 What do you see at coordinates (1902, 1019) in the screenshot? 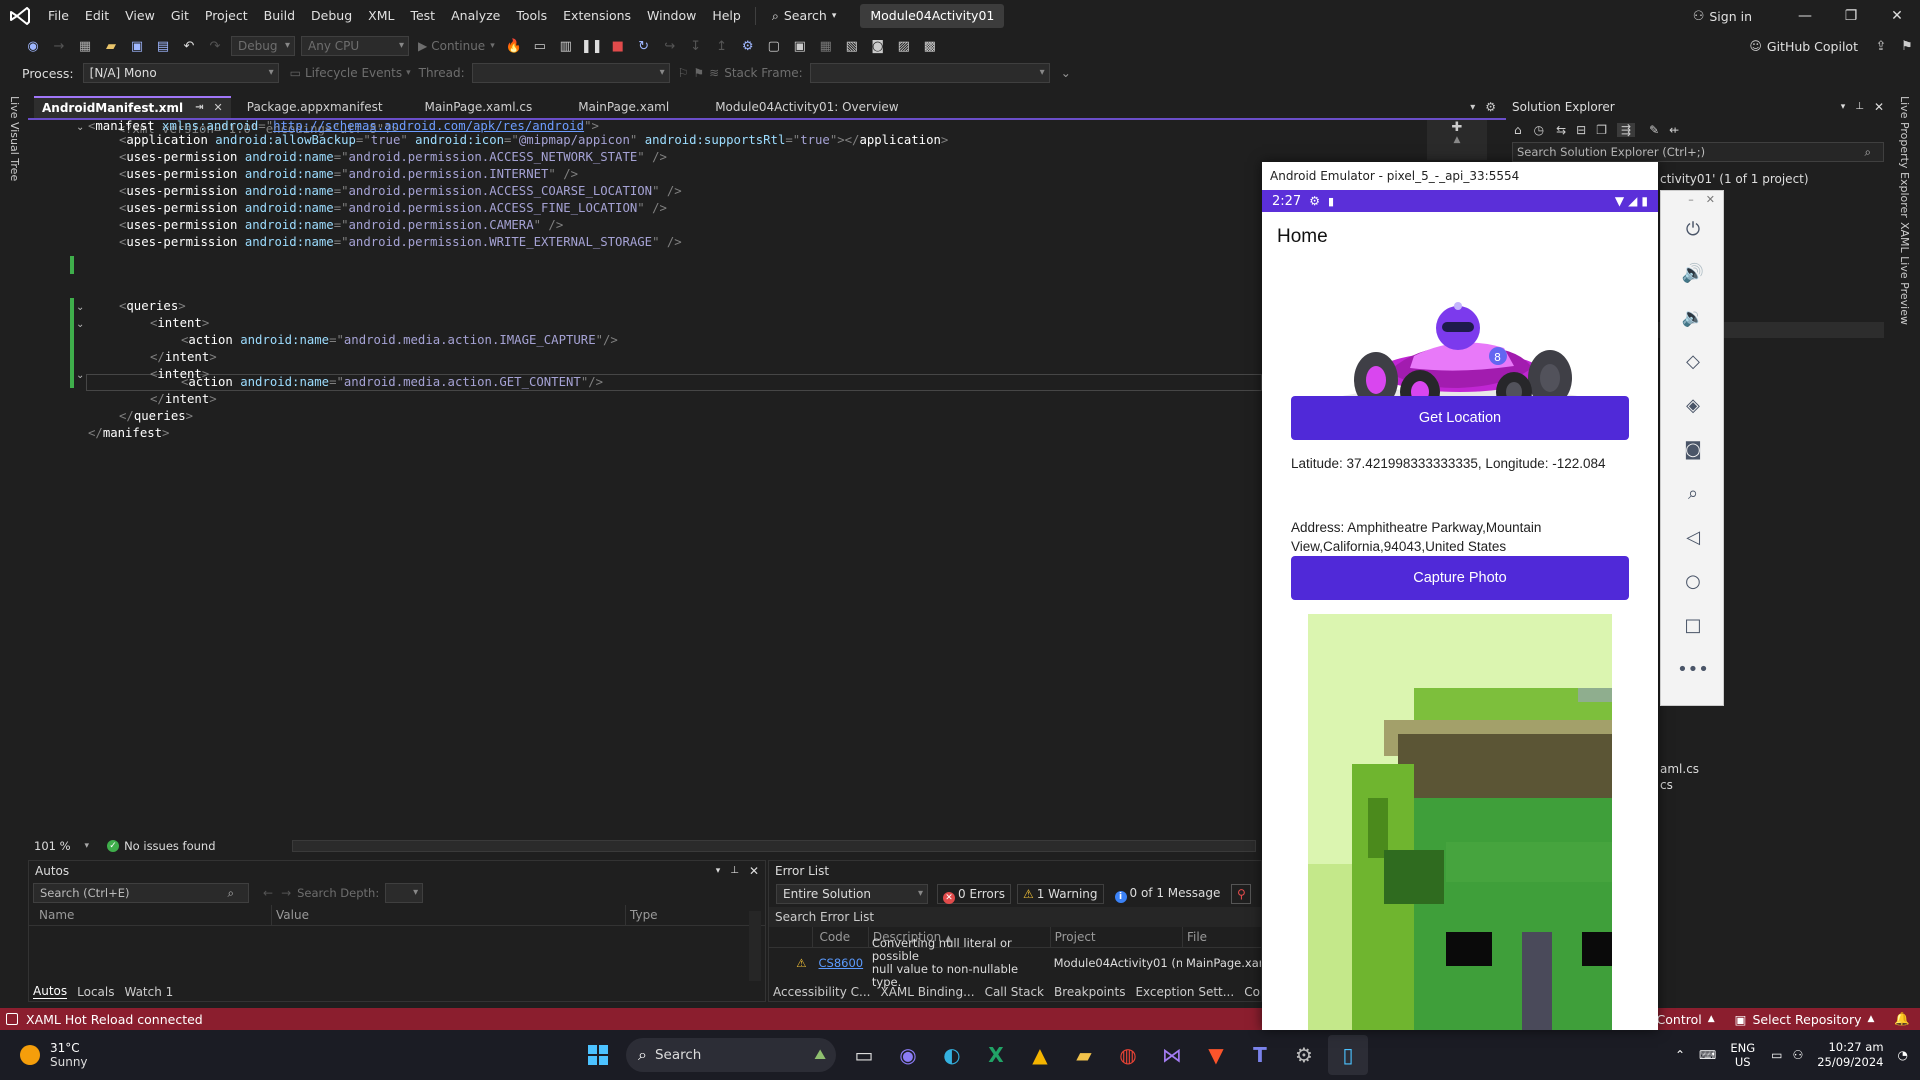
I see `notifications-bell-icon: 🔔` at bounding box center [1902, 1019].